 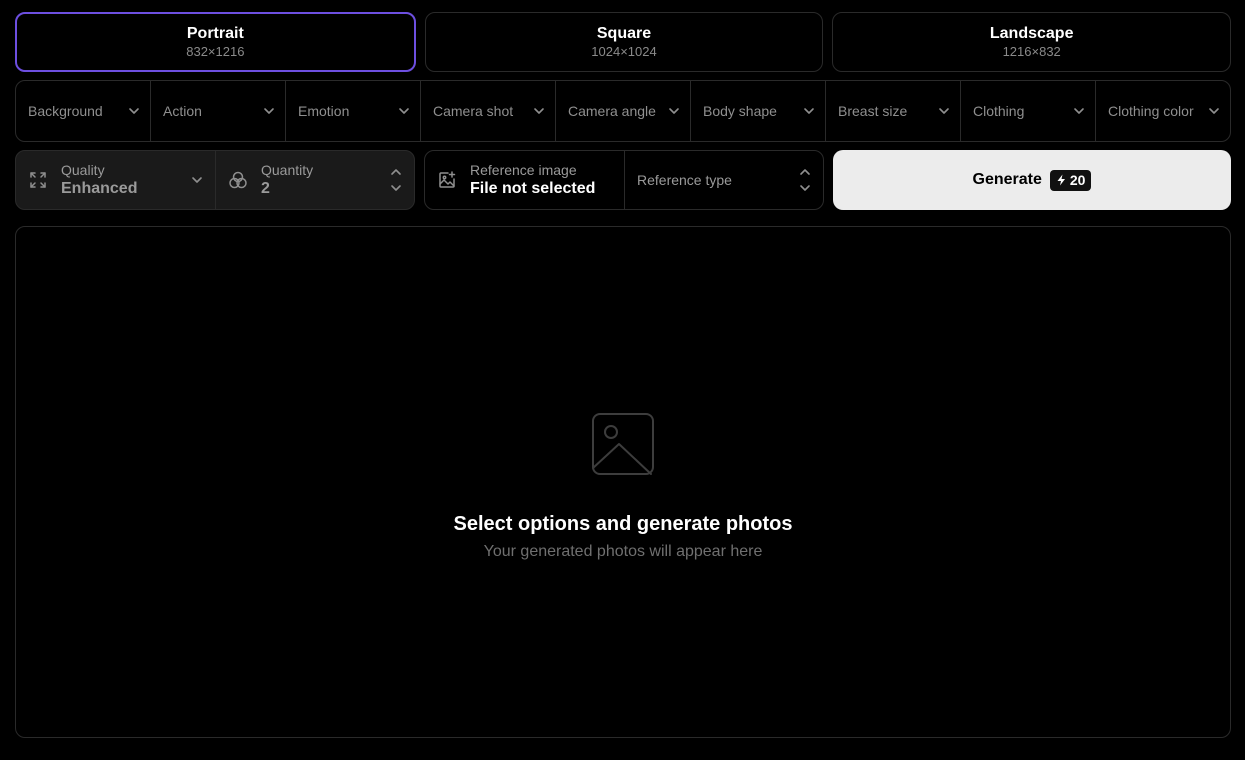 What do you see at coordinates (265, 188) in the screenshot?
I see `quantity-value: 2` at bounding box center [265, 188].